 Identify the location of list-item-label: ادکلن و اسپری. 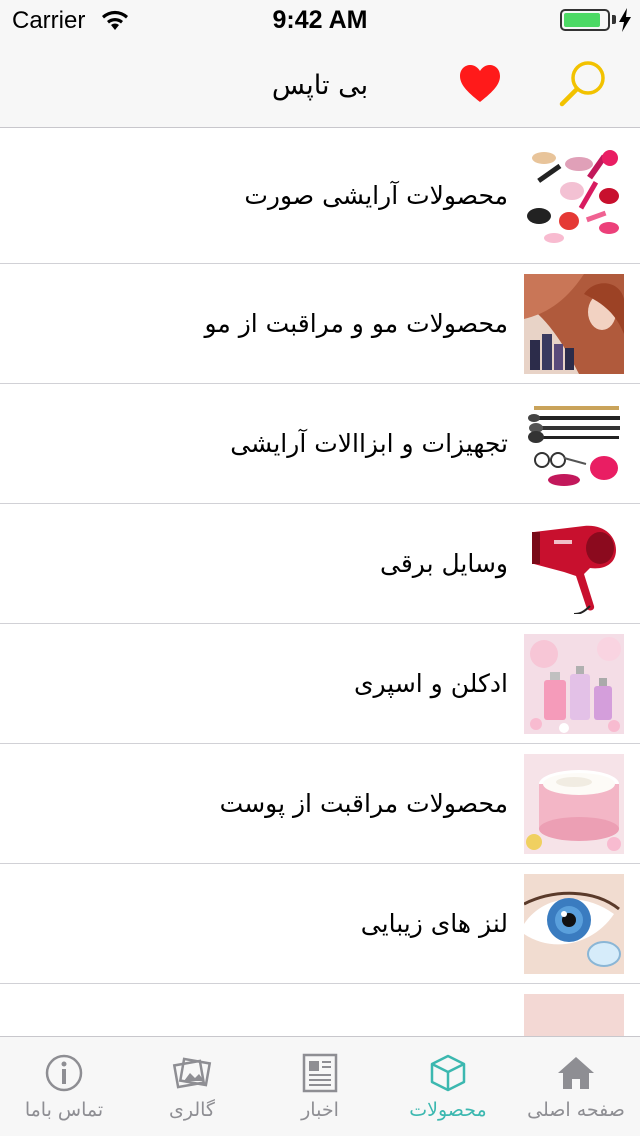
(430, 683).